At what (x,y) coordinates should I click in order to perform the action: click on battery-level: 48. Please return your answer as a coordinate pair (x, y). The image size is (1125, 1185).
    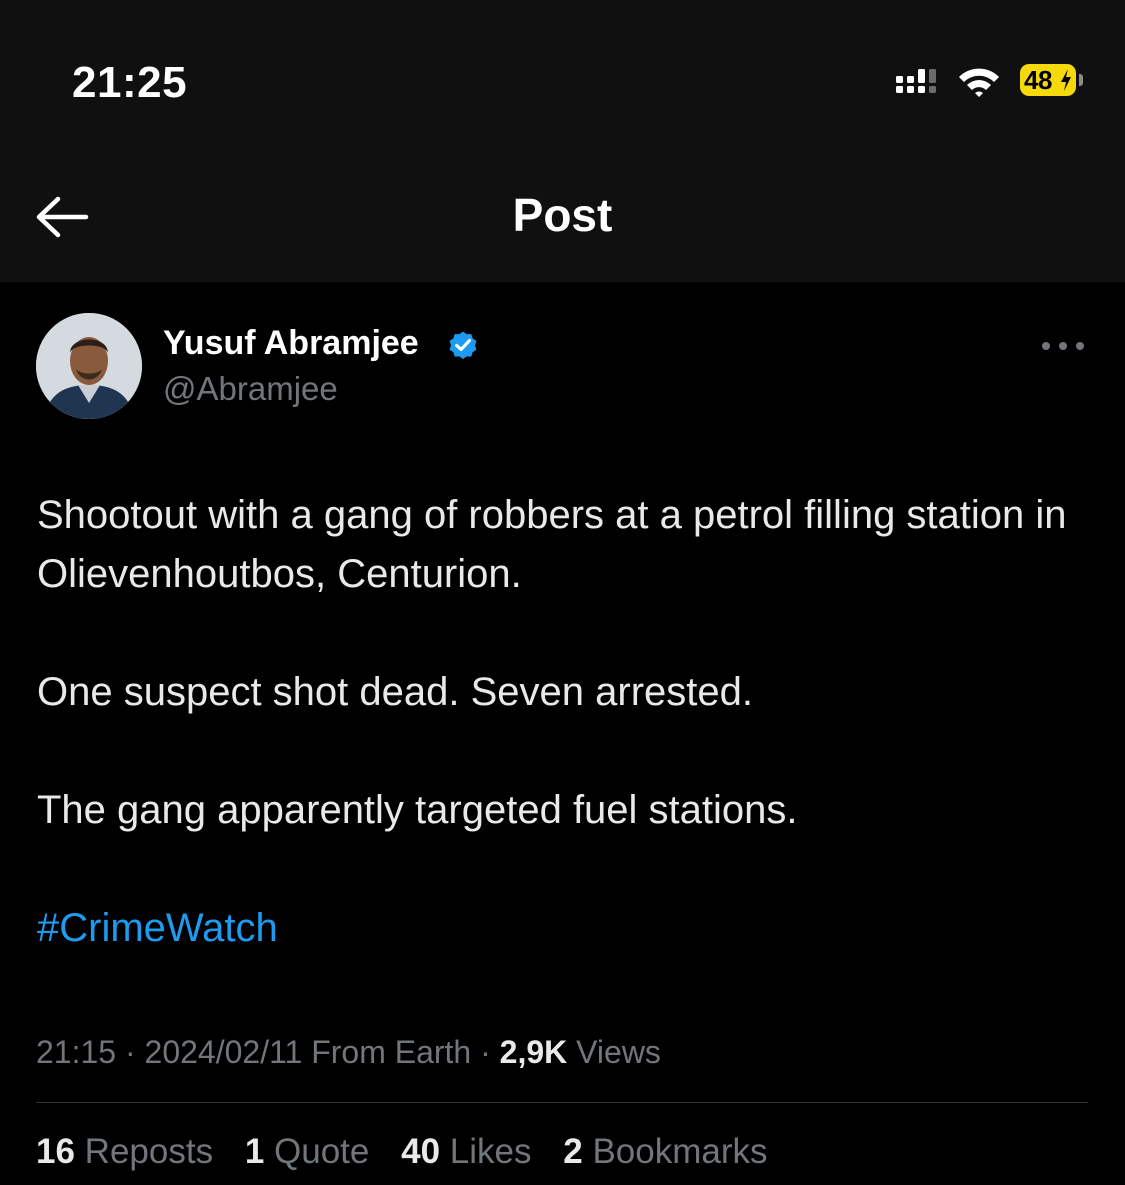
    Looking at the image, I should click on (1038, 80).